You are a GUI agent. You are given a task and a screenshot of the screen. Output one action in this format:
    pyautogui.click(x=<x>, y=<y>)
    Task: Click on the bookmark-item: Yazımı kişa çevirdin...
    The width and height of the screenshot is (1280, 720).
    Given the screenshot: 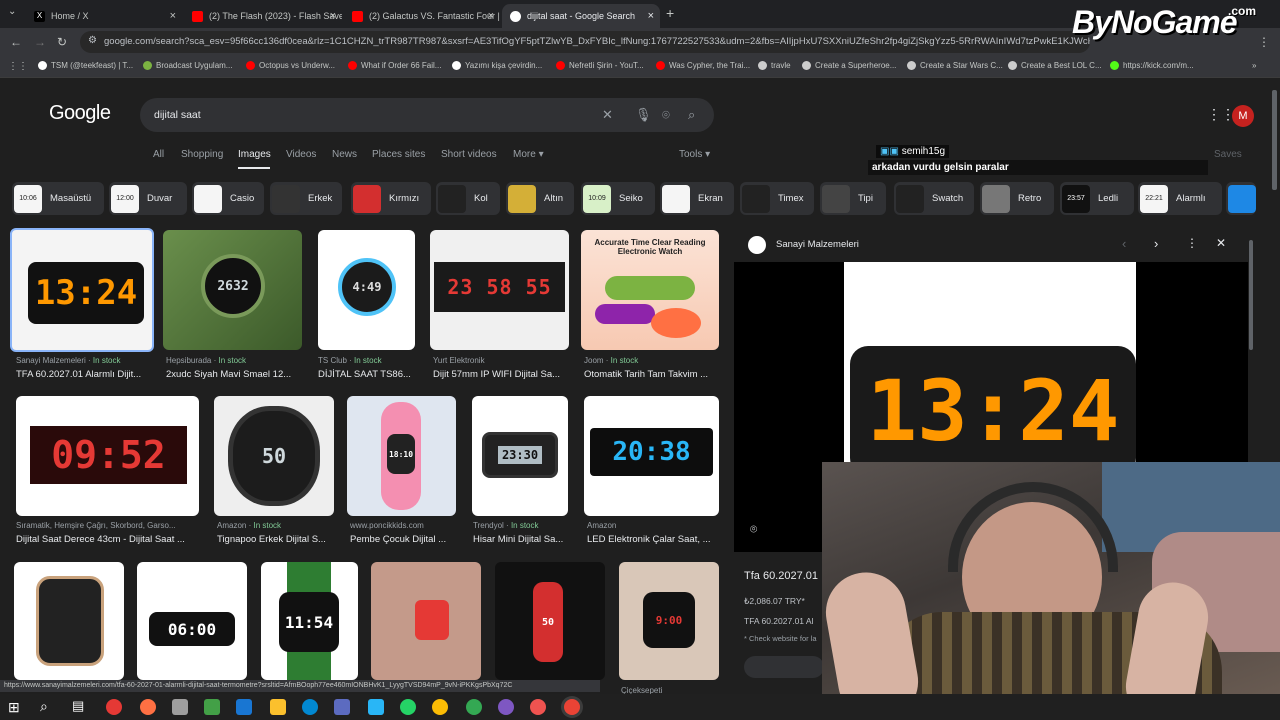 What is the action you would take?
    pyautogui.click(x=497, y=65)
    